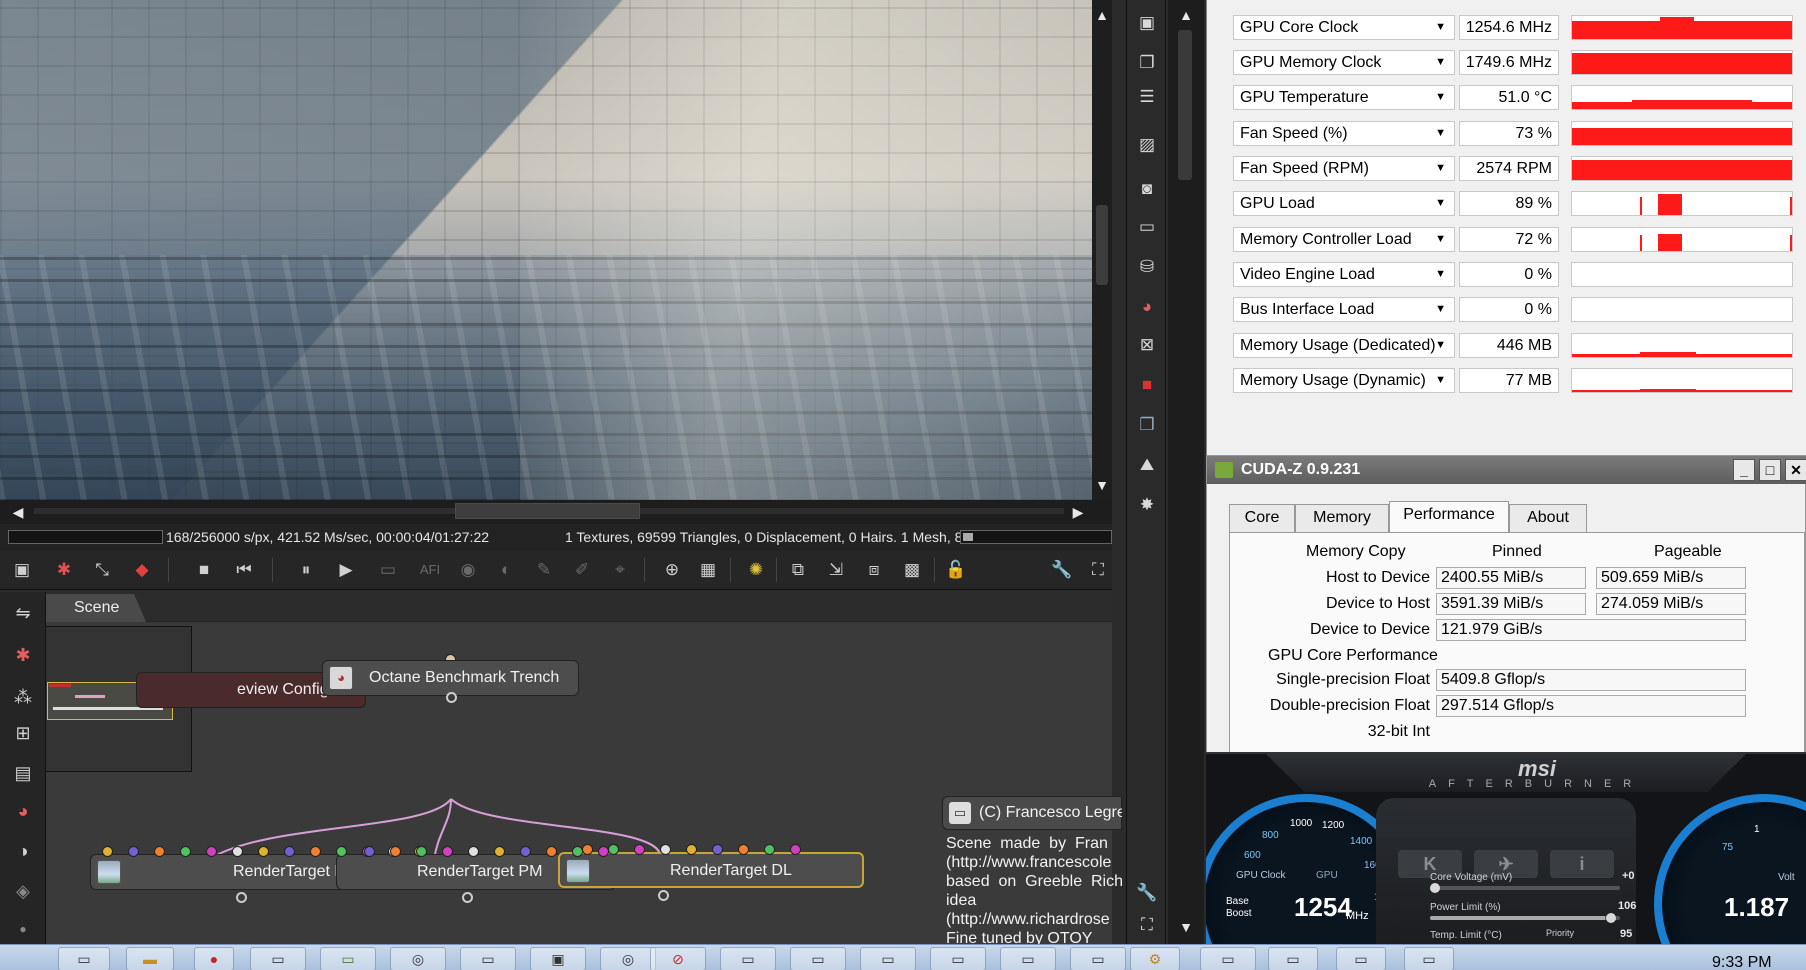  I want to click on monitor-icon: ▭, so click(388, 570).